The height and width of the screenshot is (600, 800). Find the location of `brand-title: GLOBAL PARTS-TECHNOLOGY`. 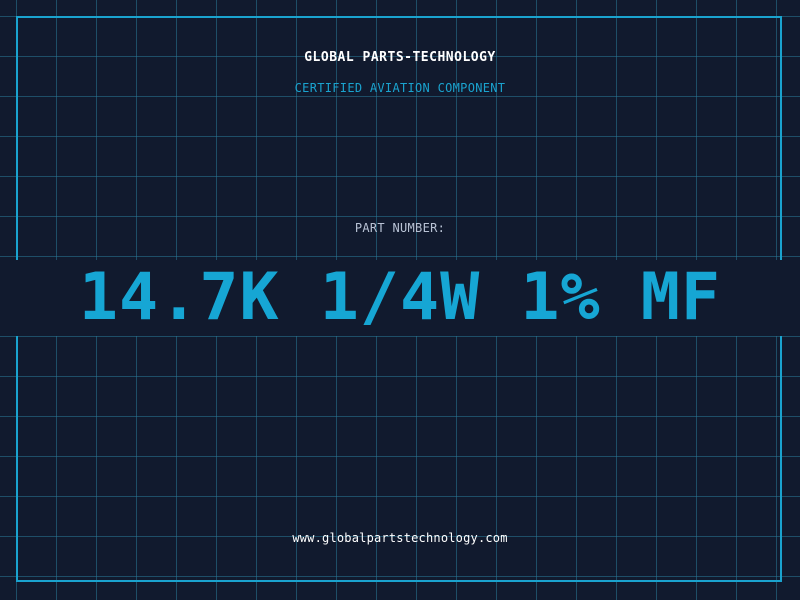

brand-title: GLOBAL PARTS-TECHNOLOGY is located at coordinates (400, 57).